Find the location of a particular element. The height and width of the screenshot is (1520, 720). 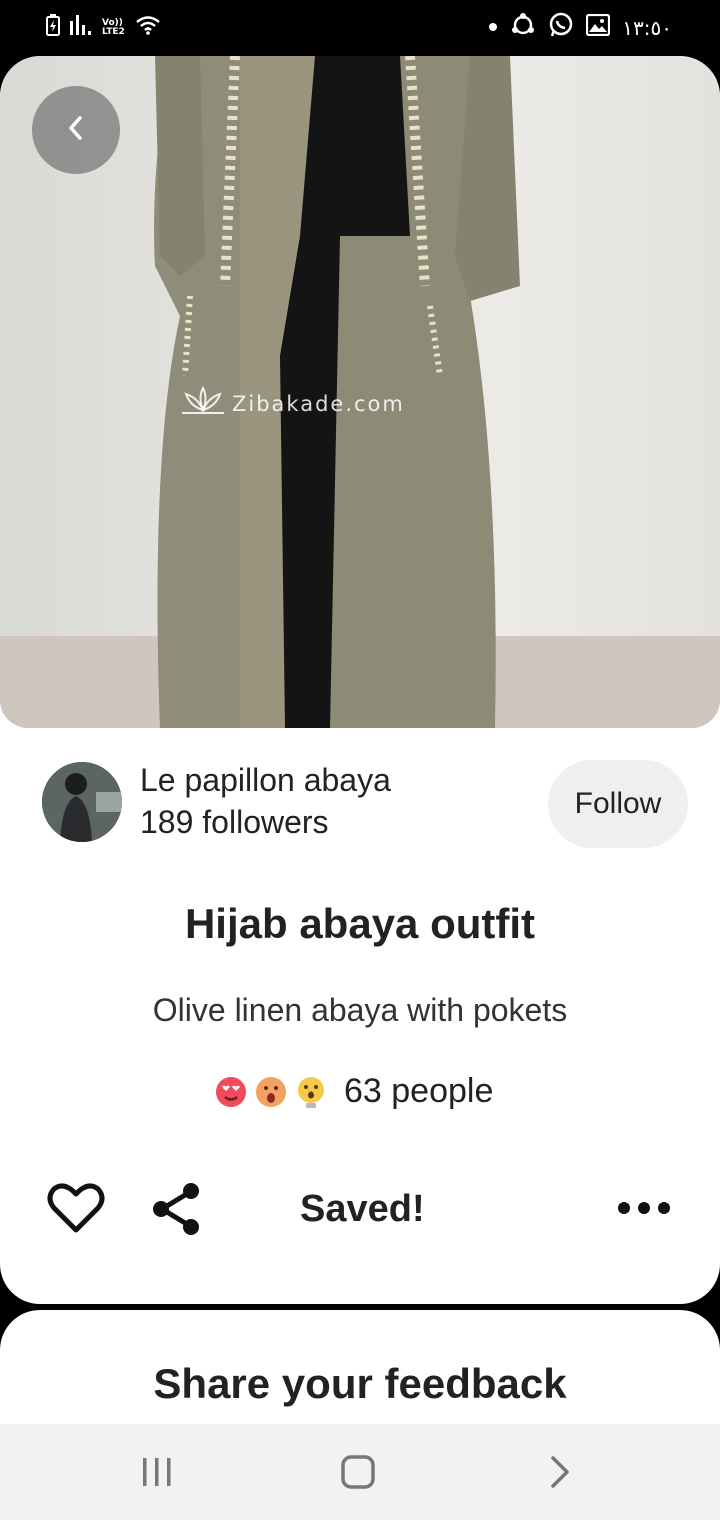

share-button is located at coordinates (177, 1209).